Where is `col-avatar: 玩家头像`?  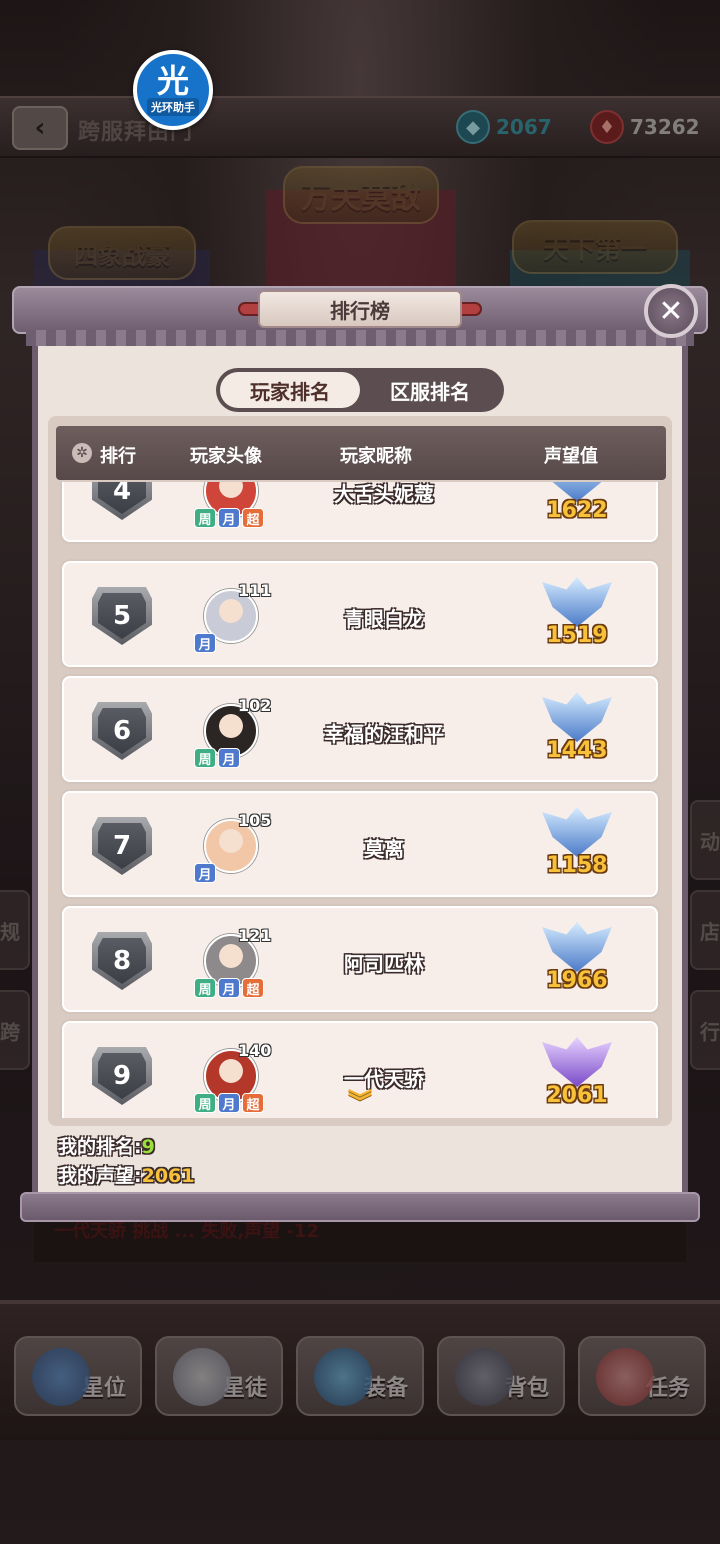
col-avatar: 玩家头像 is located at coordinates (226, 456).